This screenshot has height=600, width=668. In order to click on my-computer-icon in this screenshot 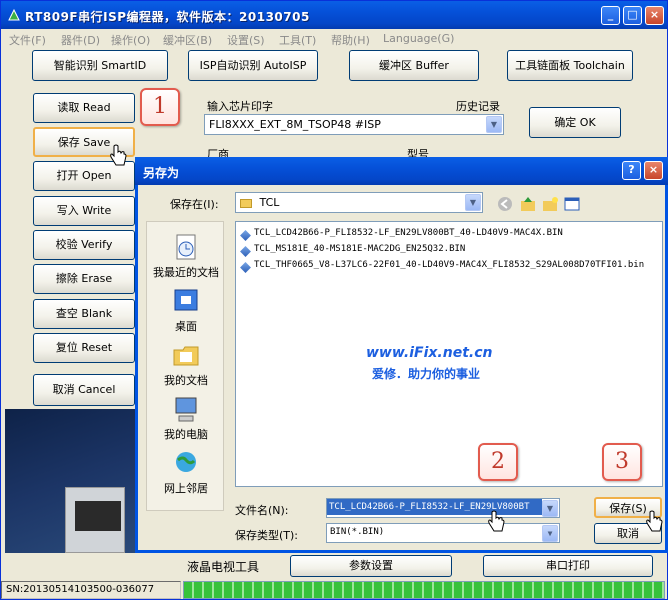, I will do `click(186, 409)`.